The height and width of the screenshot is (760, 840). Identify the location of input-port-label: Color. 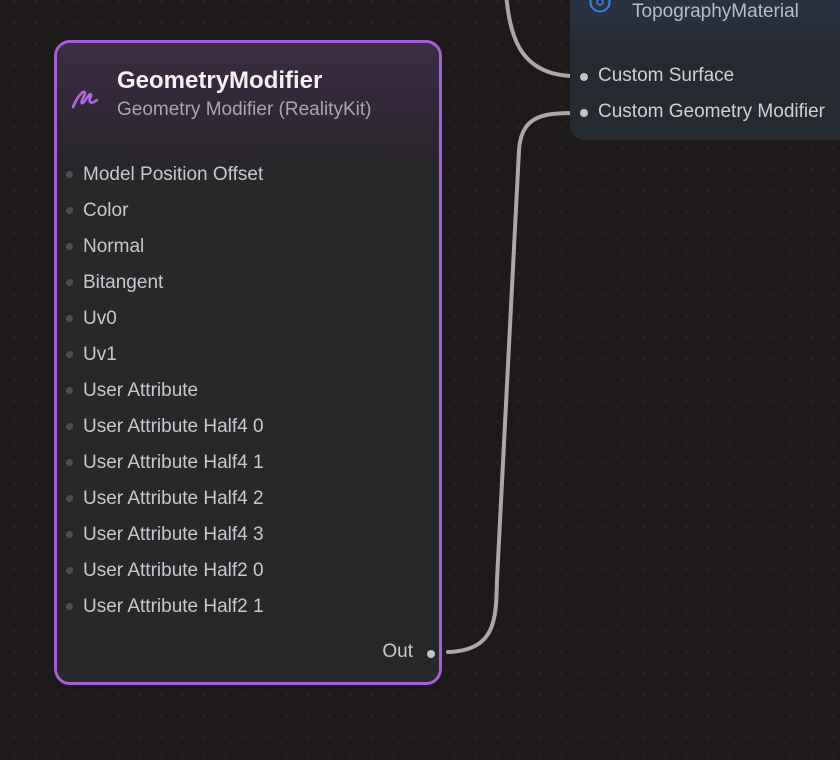
(106, 210).